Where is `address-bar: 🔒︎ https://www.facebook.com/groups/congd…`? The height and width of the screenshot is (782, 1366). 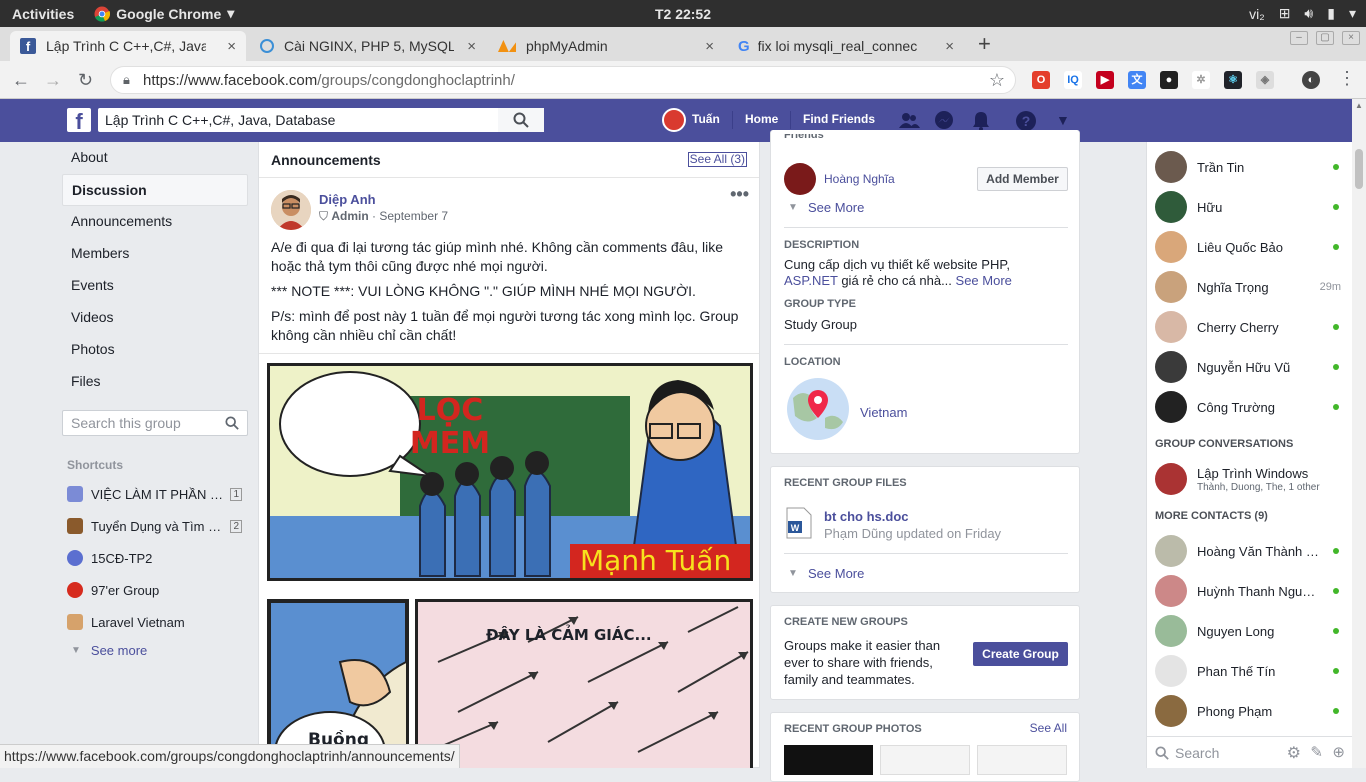 address-bar: 🔒︎ https://www.facebook.com/groups/congd… is located at coordinates (563, 80).